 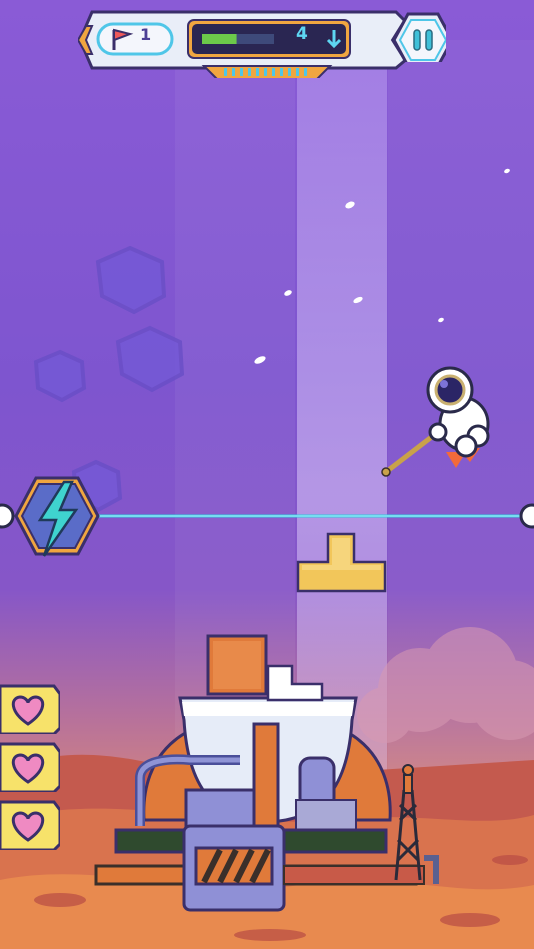 What do you see at coordinates (417, 36) in the screenshot?
I see `pause-button` at bounding box center [417, 36].